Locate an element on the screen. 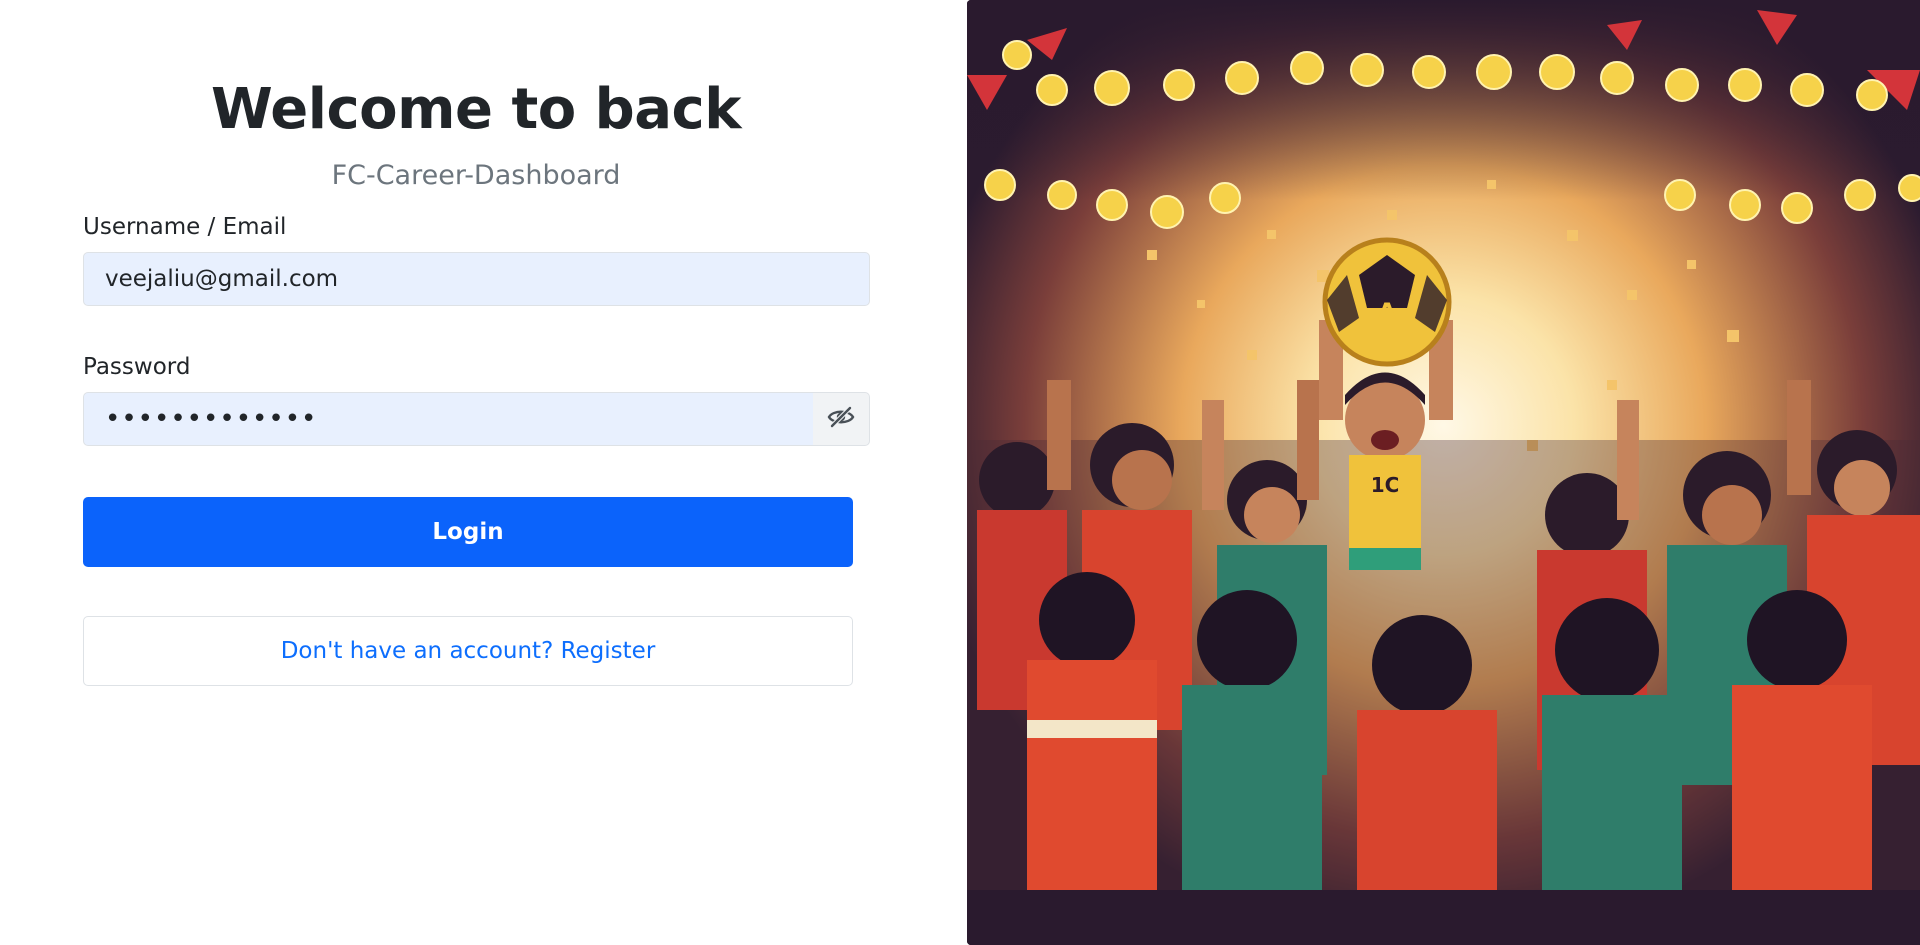 Image resolution: width=1920 pixels, height=945 pixels. password-input is located at coordinates (448, 419).